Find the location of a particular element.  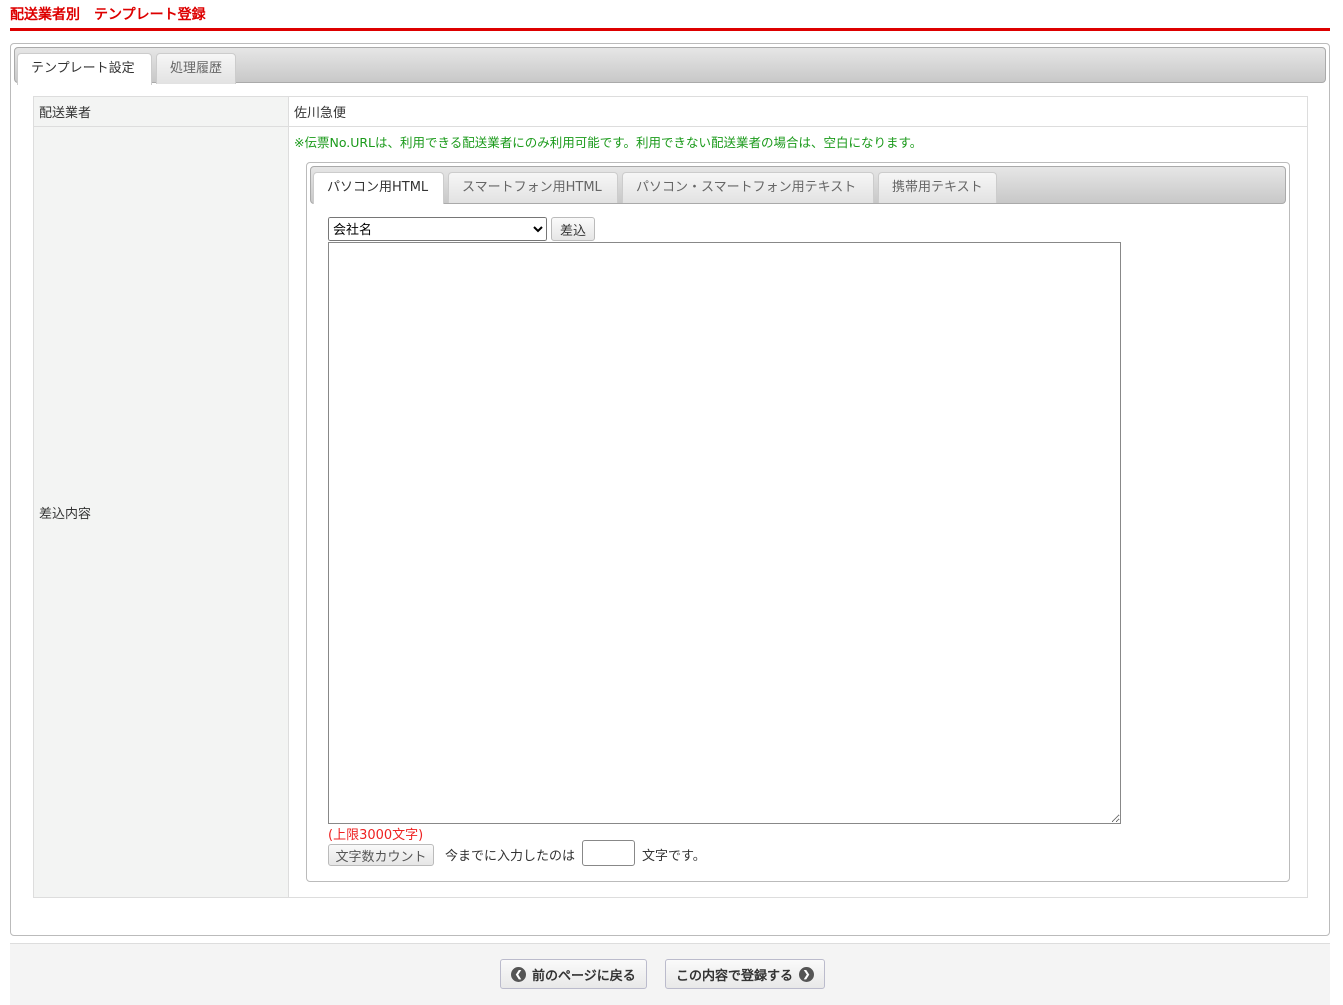

char-limit: (上限3000文字) is located at coordinates (376, 835).